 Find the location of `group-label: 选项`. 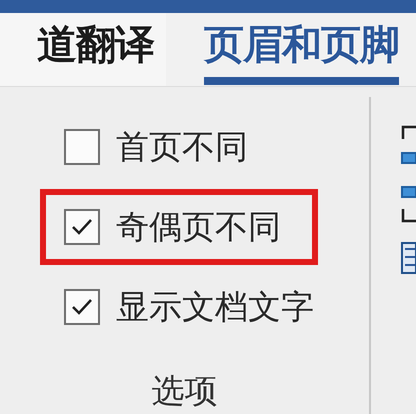

group-label: 选项 is located at coordinates (185, 391).